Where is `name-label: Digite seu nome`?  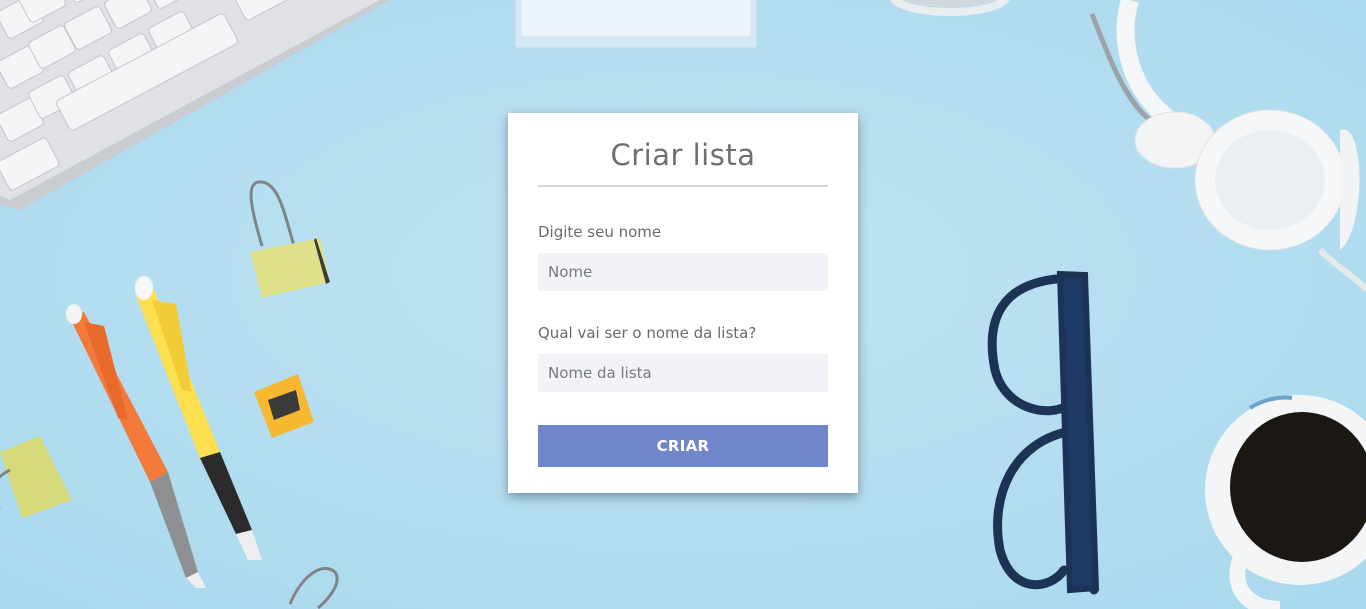
name-label: Digite seu nome is located at coordinates (600, 232).